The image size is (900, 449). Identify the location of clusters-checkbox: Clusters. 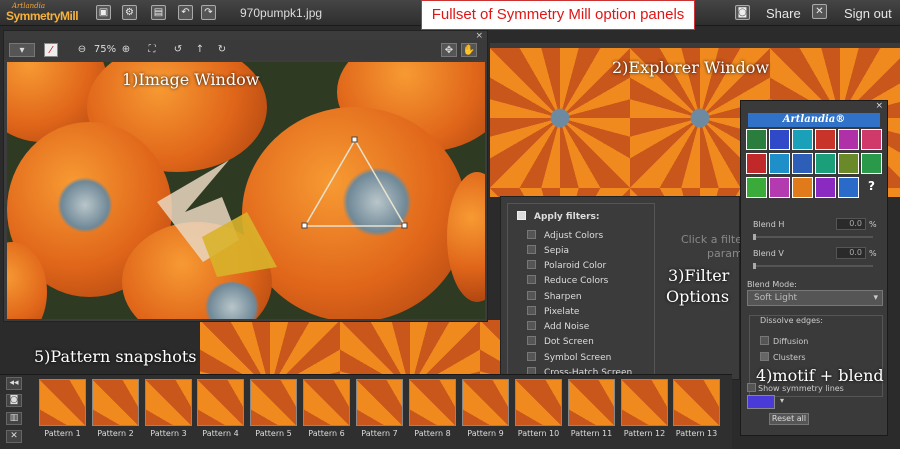
(783, 357).